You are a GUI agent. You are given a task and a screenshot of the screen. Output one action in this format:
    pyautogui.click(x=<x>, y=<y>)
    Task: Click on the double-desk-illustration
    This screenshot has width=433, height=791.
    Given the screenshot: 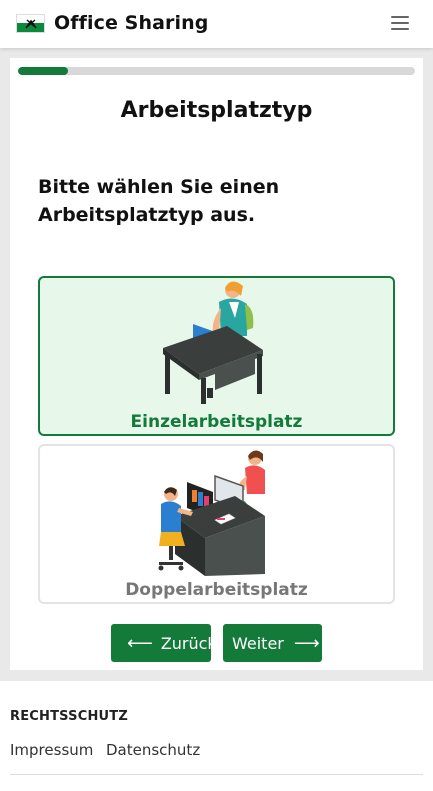 What is the action you would take?
    pyautogui.click(x=220, y=511)
    